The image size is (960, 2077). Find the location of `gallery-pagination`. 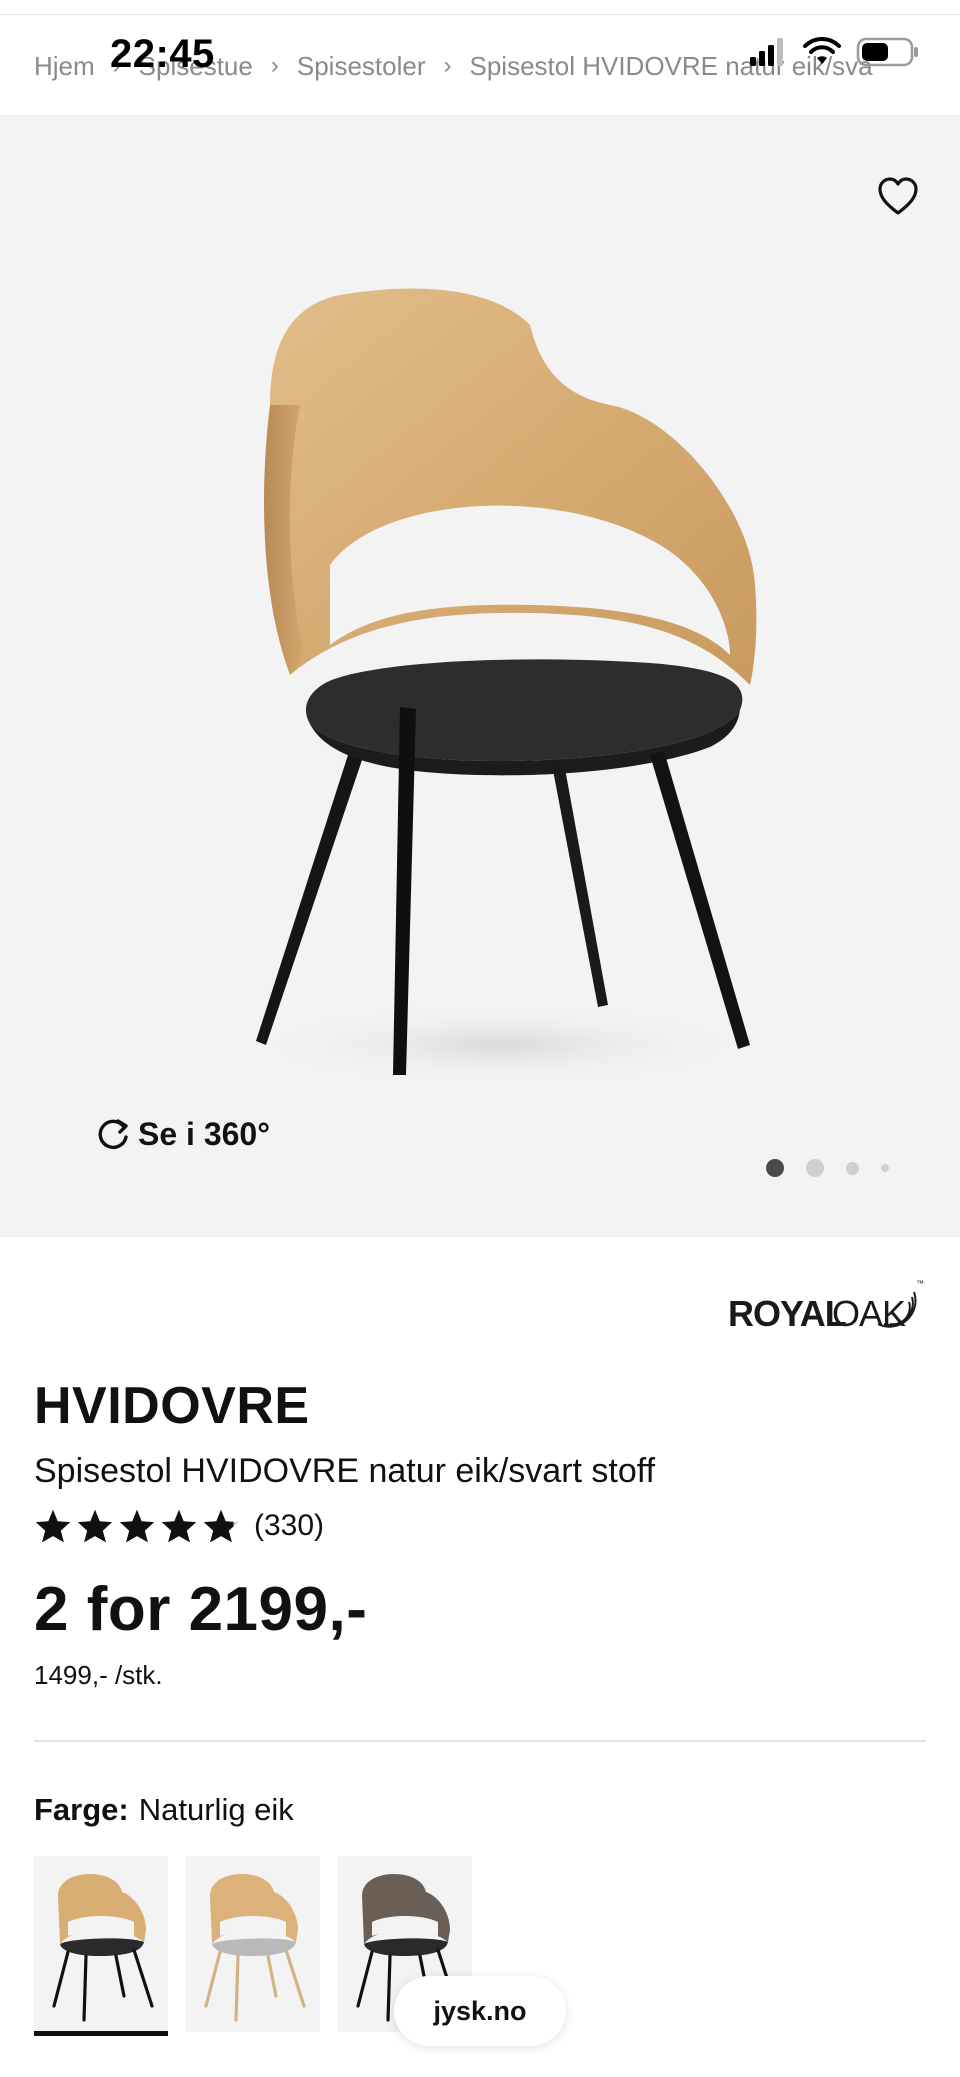

gallery-pagination is located at coordinates (827, 1168).